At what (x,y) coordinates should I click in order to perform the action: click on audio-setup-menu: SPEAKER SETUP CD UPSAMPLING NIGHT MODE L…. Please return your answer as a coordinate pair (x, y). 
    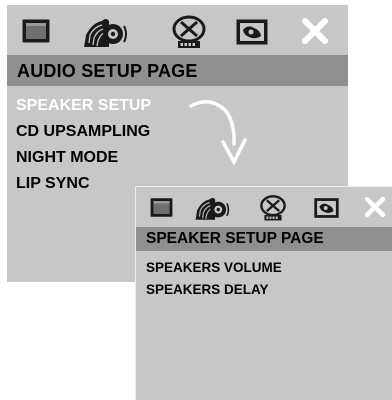
    Looking at the image, I should click on (83, 145).